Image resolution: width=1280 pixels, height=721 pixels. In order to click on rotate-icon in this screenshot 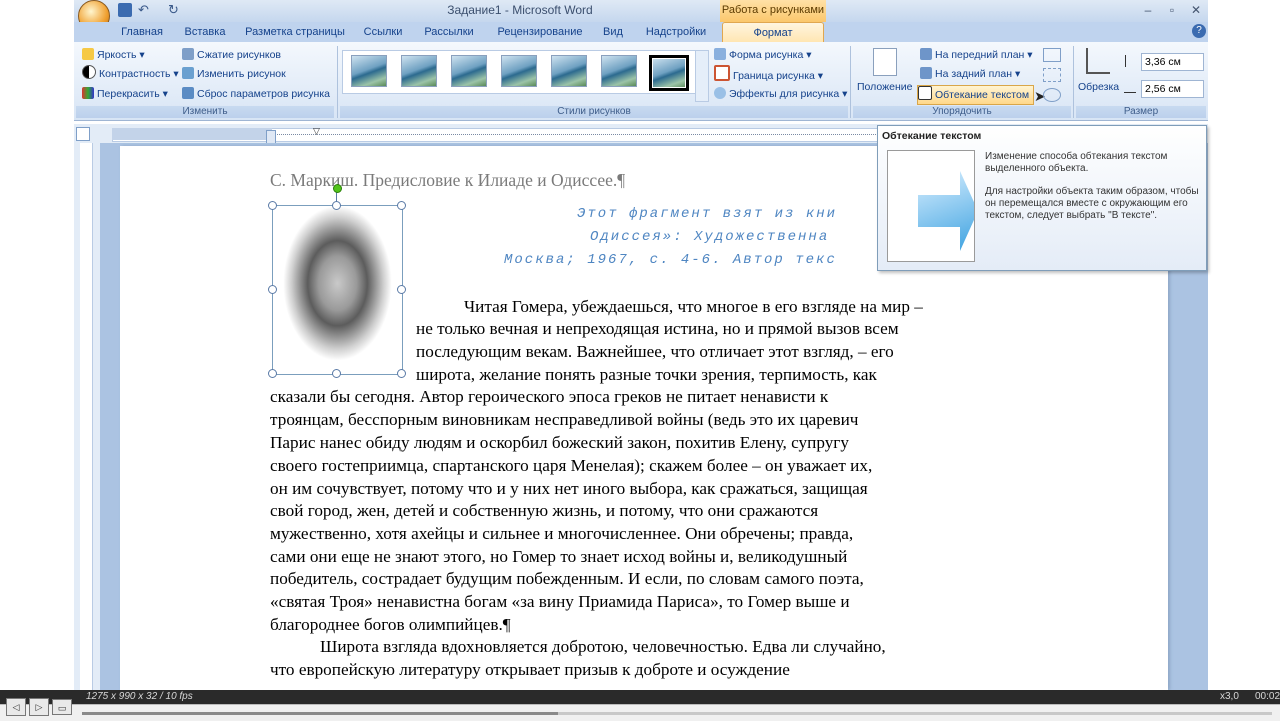, I will do `click(1052, 95)`.